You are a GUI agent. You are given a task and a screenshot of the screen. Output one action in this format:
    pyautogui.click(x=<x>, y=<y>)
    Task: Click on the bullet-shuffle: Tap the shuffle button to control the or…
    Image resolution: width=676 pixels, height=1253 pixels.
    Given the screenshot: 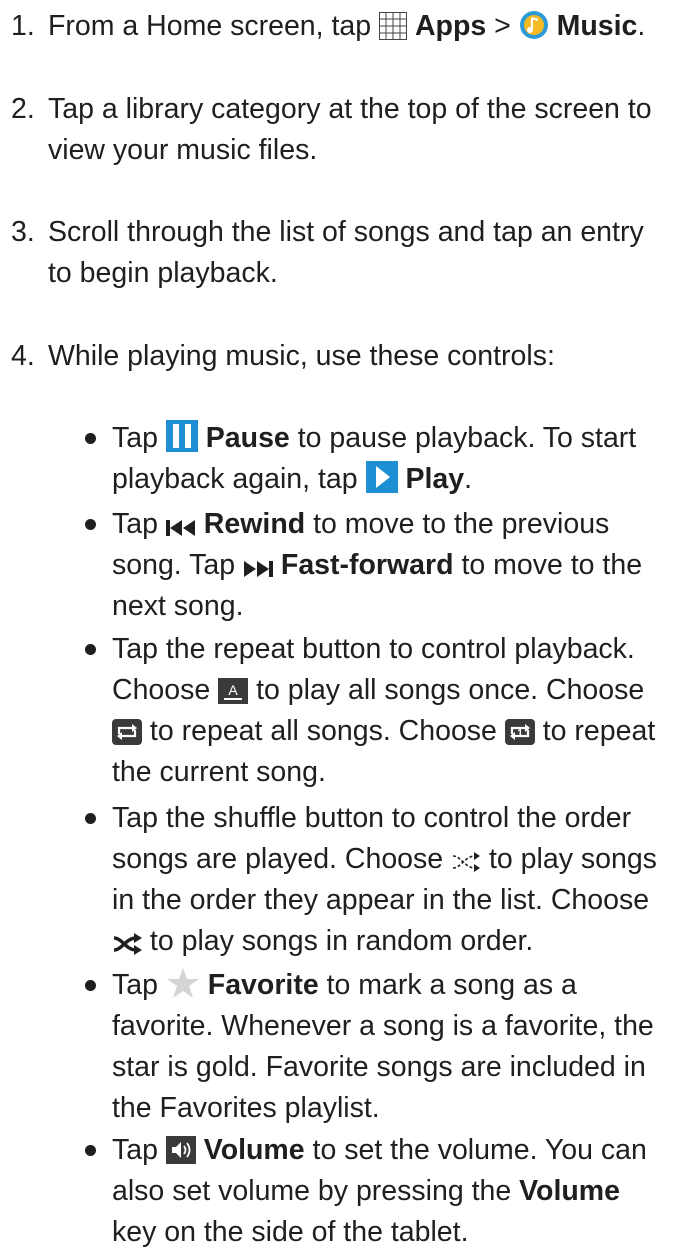 What is the action you would take?
    pyautogui.click(x=359, y=880)
    